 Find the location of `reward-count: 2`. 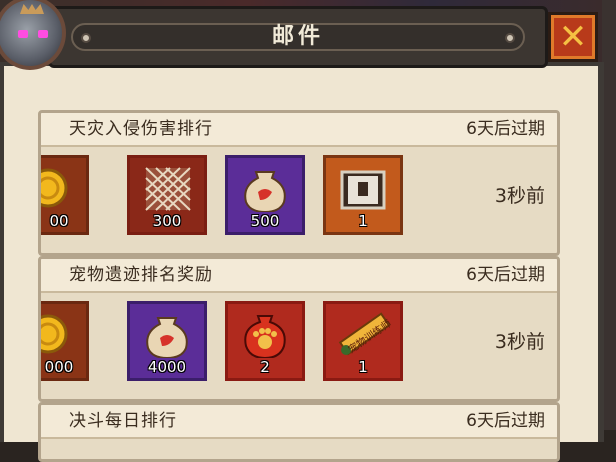

reward-count: 2 is located at coordinates (265, 367).